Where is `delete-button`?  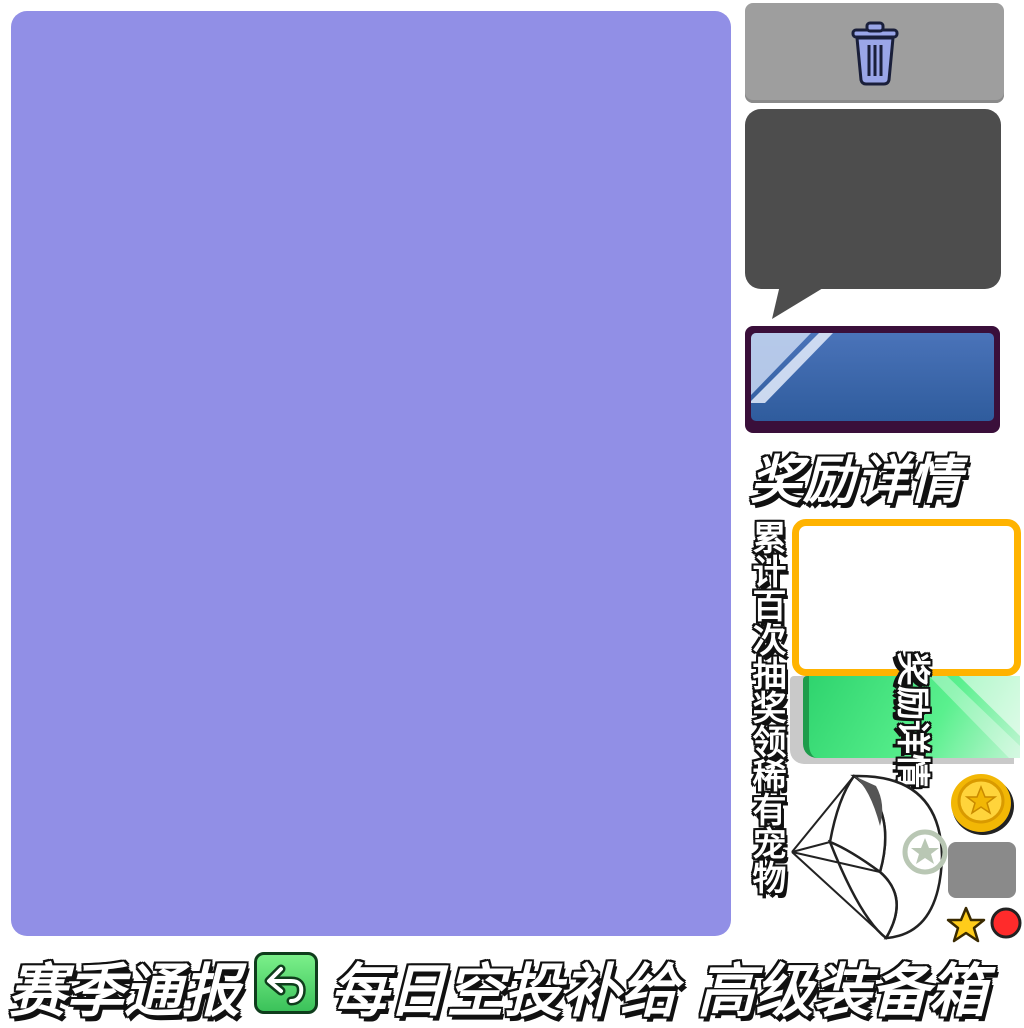
delete-button is located at coordinates (874, 53).